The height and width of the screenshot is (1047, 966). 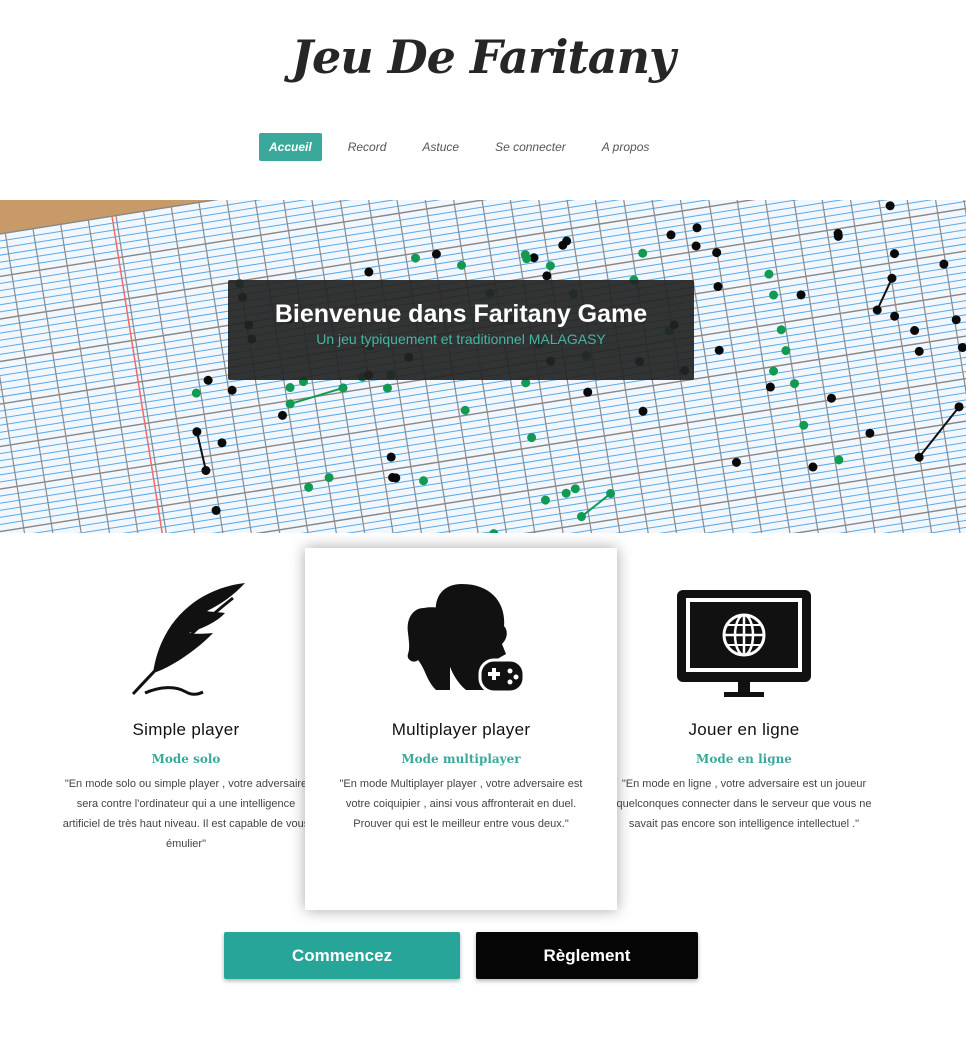 What do you see at coordinates (461, 759) in the screenshot?
I see `feature-mode: Mode multiplayer` at bounding box center [461, 759].